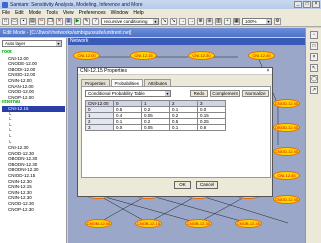 The height and width of the screenshot is (243, 321). Describe the element at coordinates (307, 4) in the screenshot. I see `maximize-button: □` at that location.